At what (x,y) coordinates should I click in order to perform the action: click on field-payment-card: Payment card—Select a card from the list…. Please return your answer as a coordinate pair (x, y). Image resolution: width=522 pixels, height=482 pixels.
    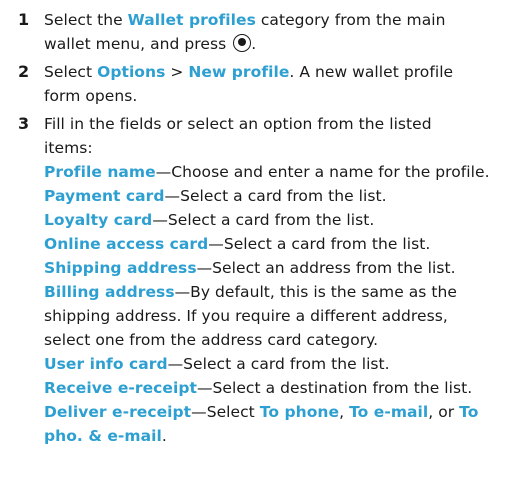
    Looking at the image, I should click on (278, 196).